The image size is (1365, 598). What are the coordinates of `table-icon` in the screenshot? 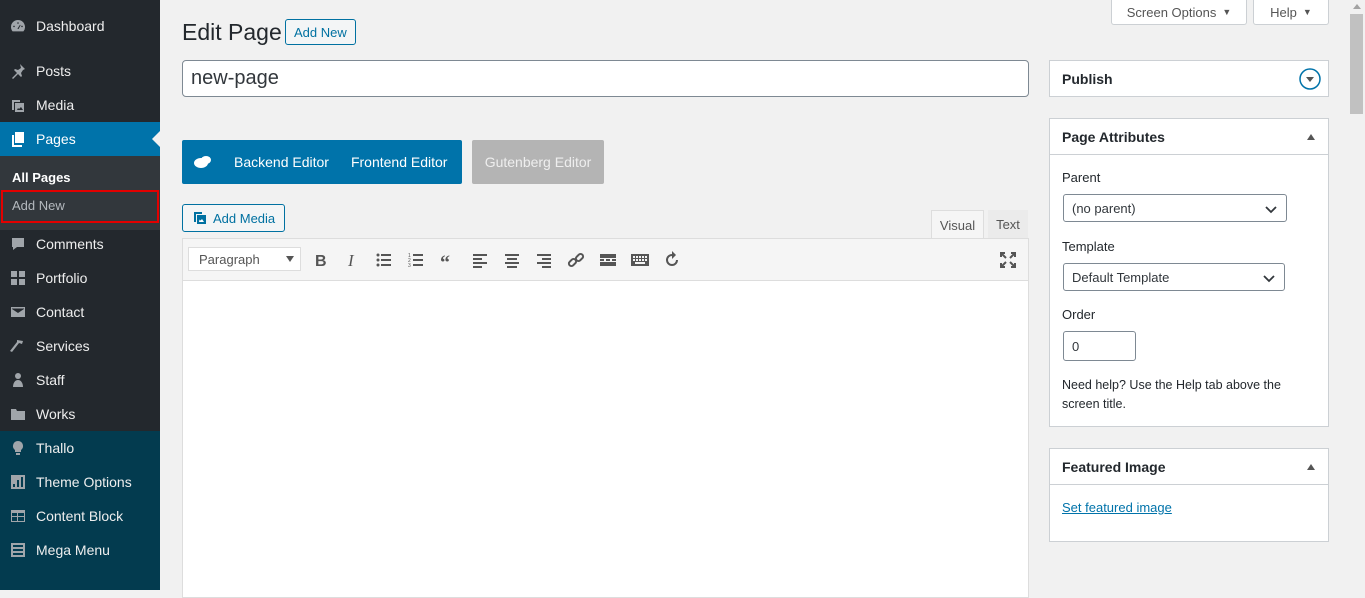 It's located at (18, 516).